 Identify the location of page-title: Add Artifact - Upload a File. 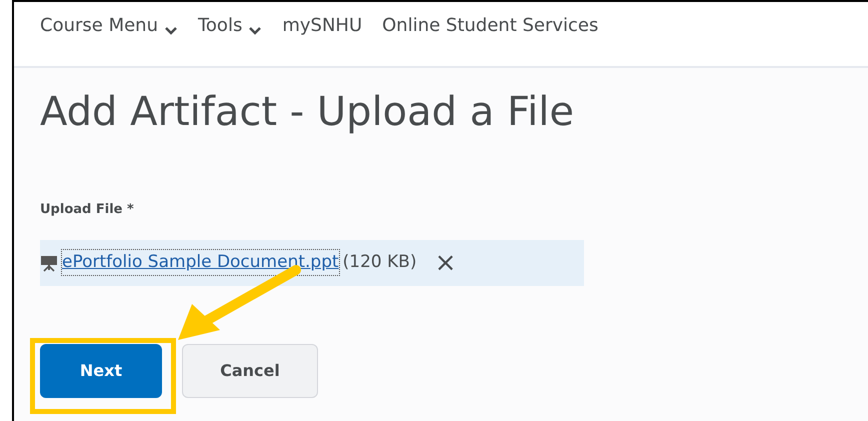
(307, 112).